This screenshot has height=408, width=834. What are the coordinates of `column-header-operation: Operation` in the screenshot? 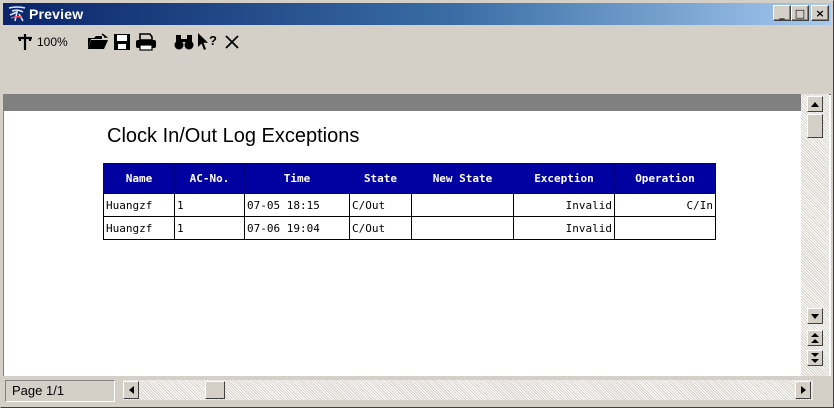 It's located at (665, 178).